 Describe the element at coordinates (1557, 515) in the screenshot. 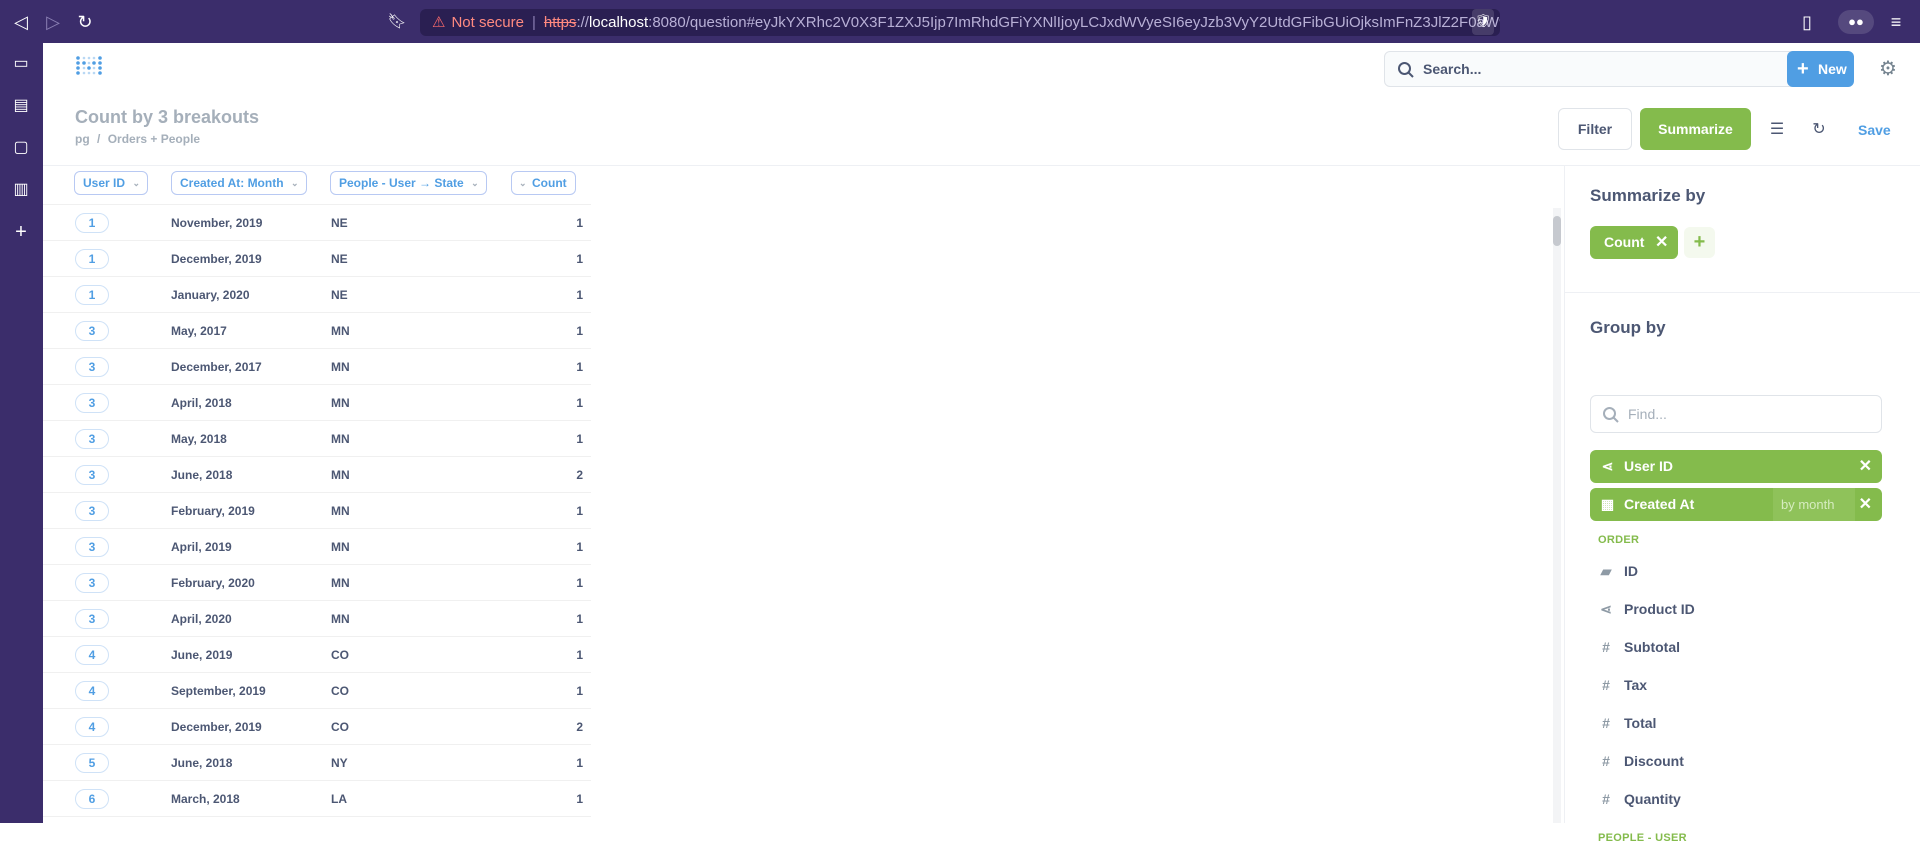

I see `table-scrollbar` at that location.